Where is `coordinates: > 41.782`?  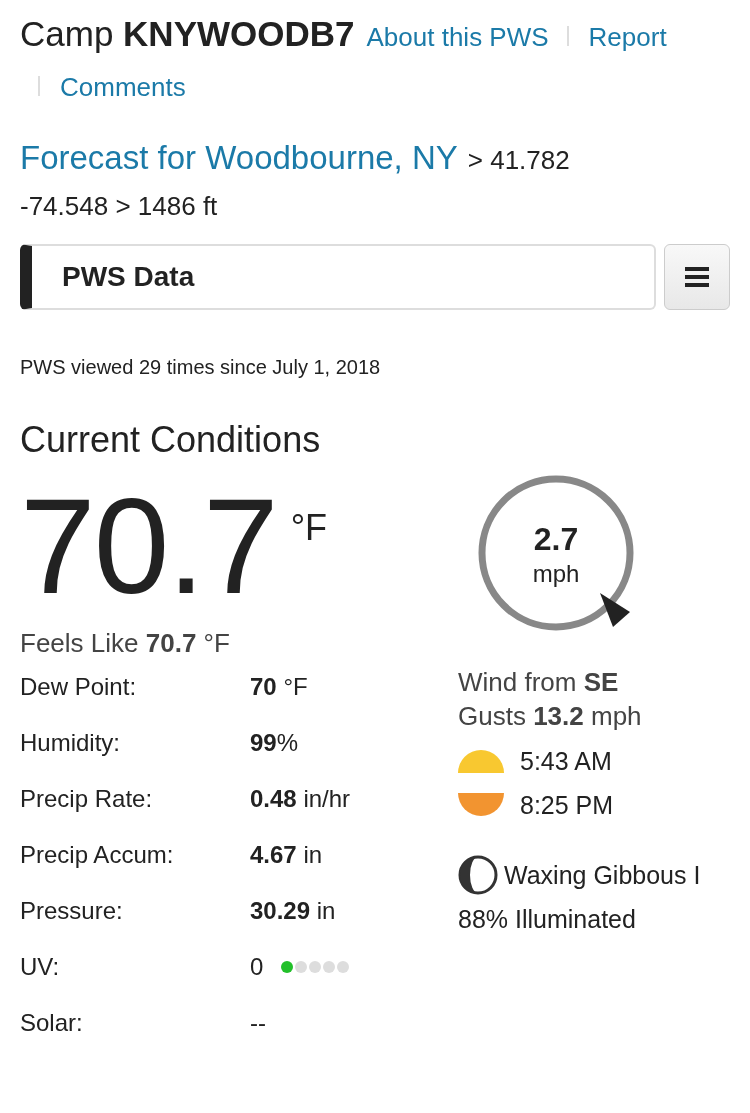 coordinates: > 41.782 is located at coordinates (518, 160).